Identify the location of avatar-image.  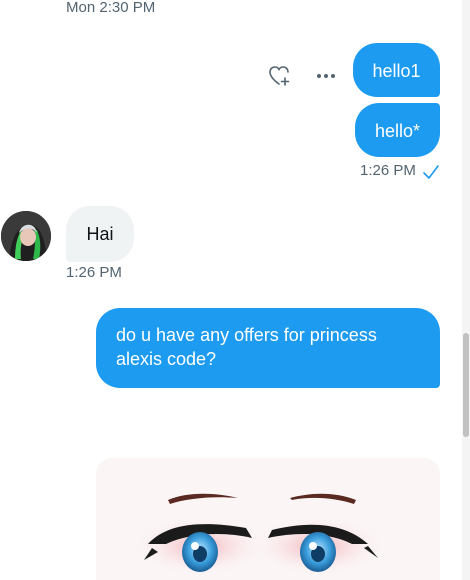
(26, 236).